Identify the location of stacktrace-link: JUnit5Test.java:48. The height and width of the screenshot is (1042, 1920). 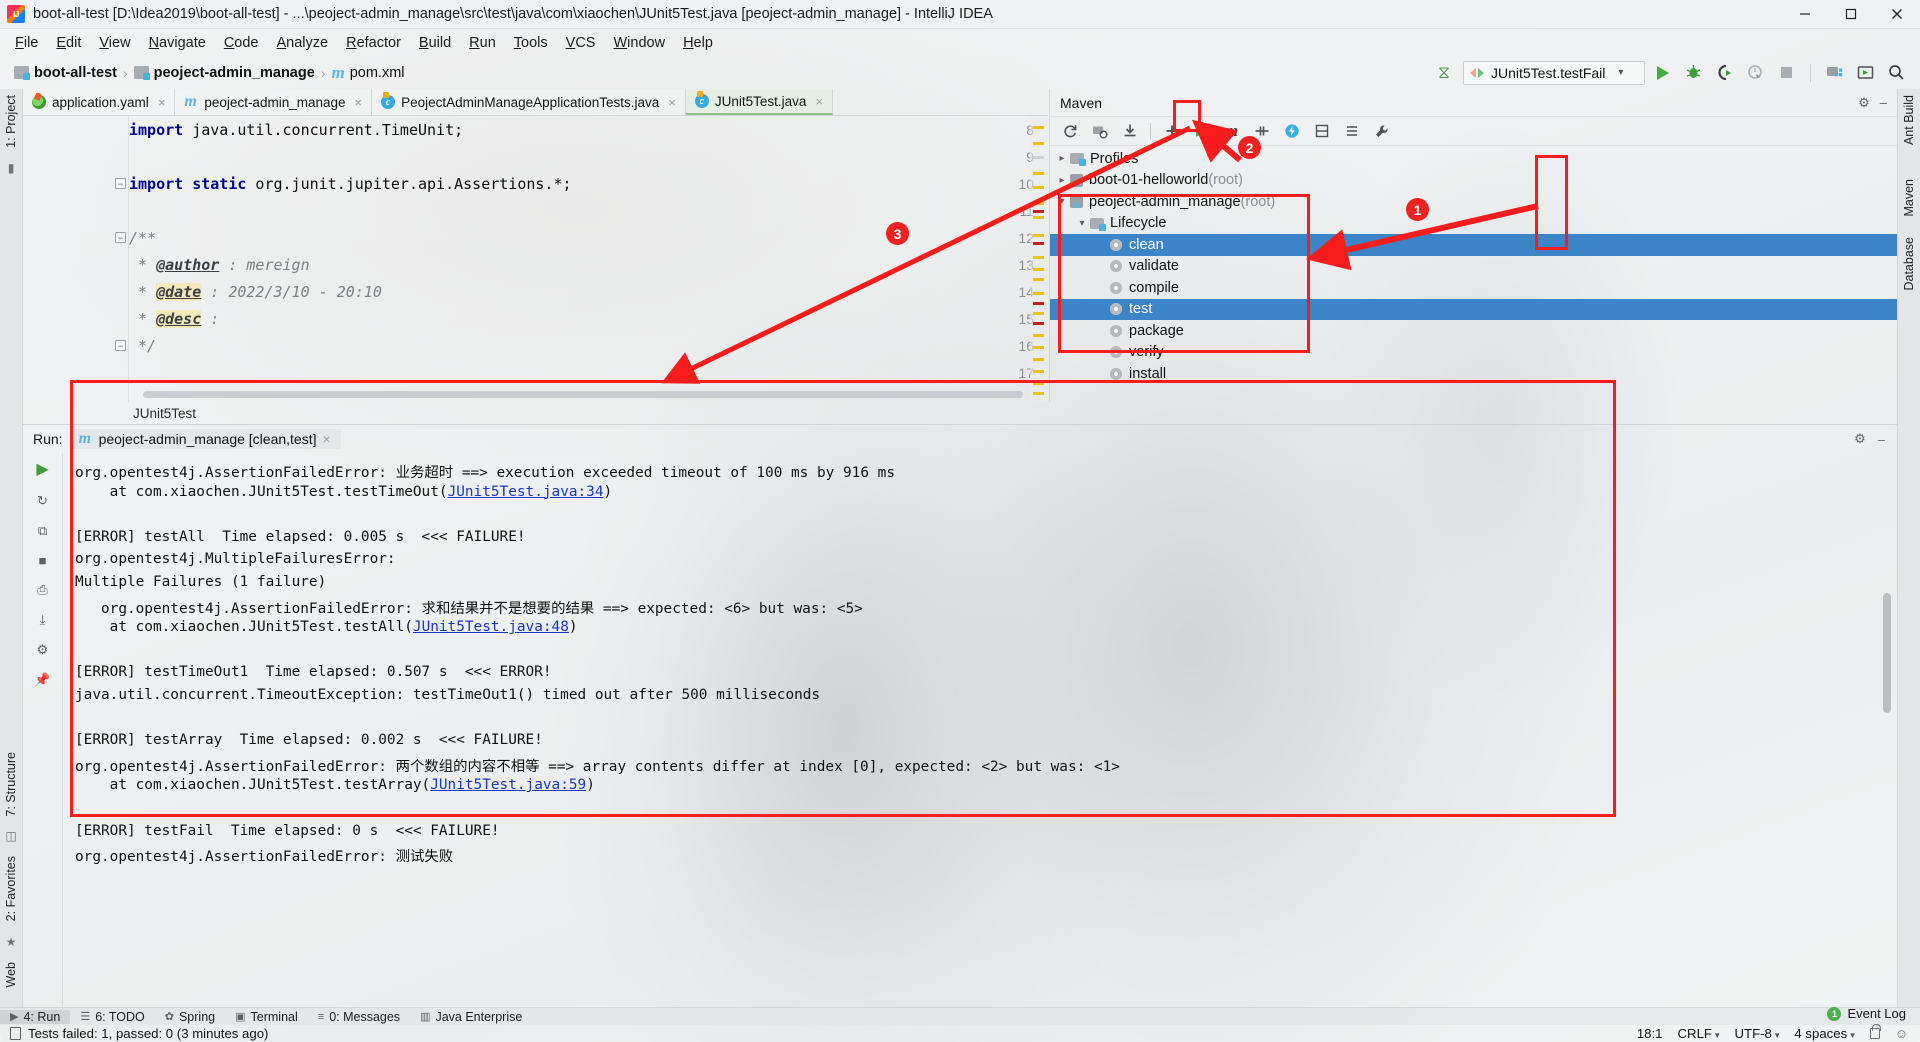
(491, 627).